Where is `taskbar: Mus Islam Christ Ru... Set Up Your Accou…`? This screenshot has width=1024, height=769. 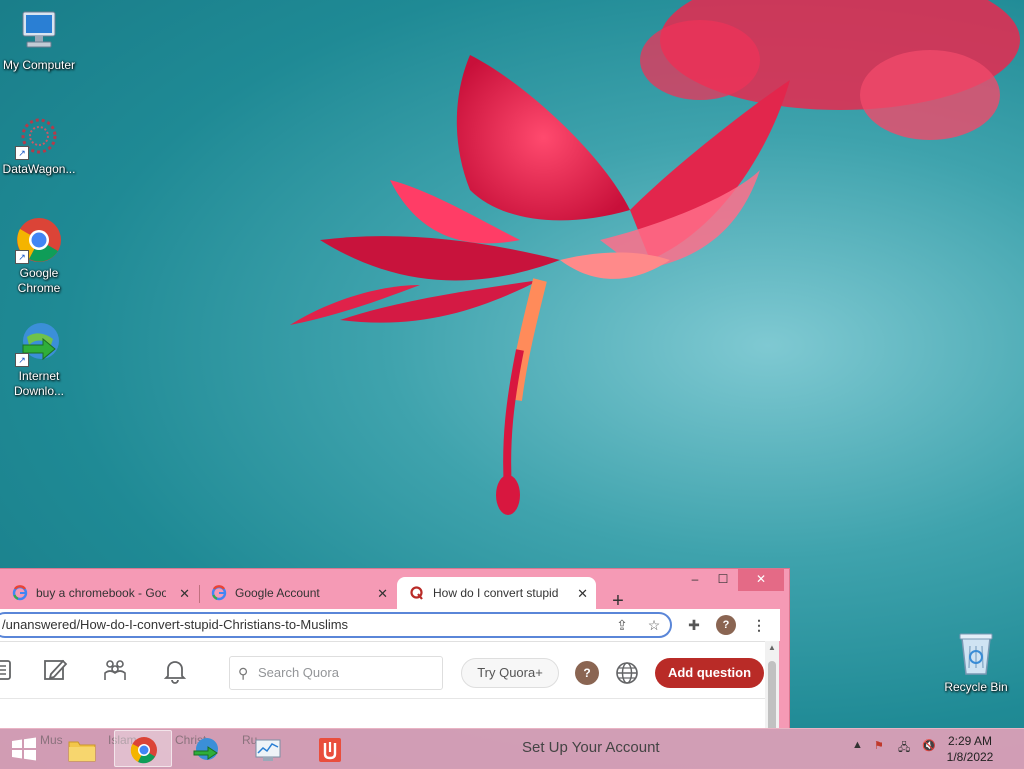 taskbar: Mus Islam Christ Ru... Set Up Your Accou… is located at coordinates (512, 748).